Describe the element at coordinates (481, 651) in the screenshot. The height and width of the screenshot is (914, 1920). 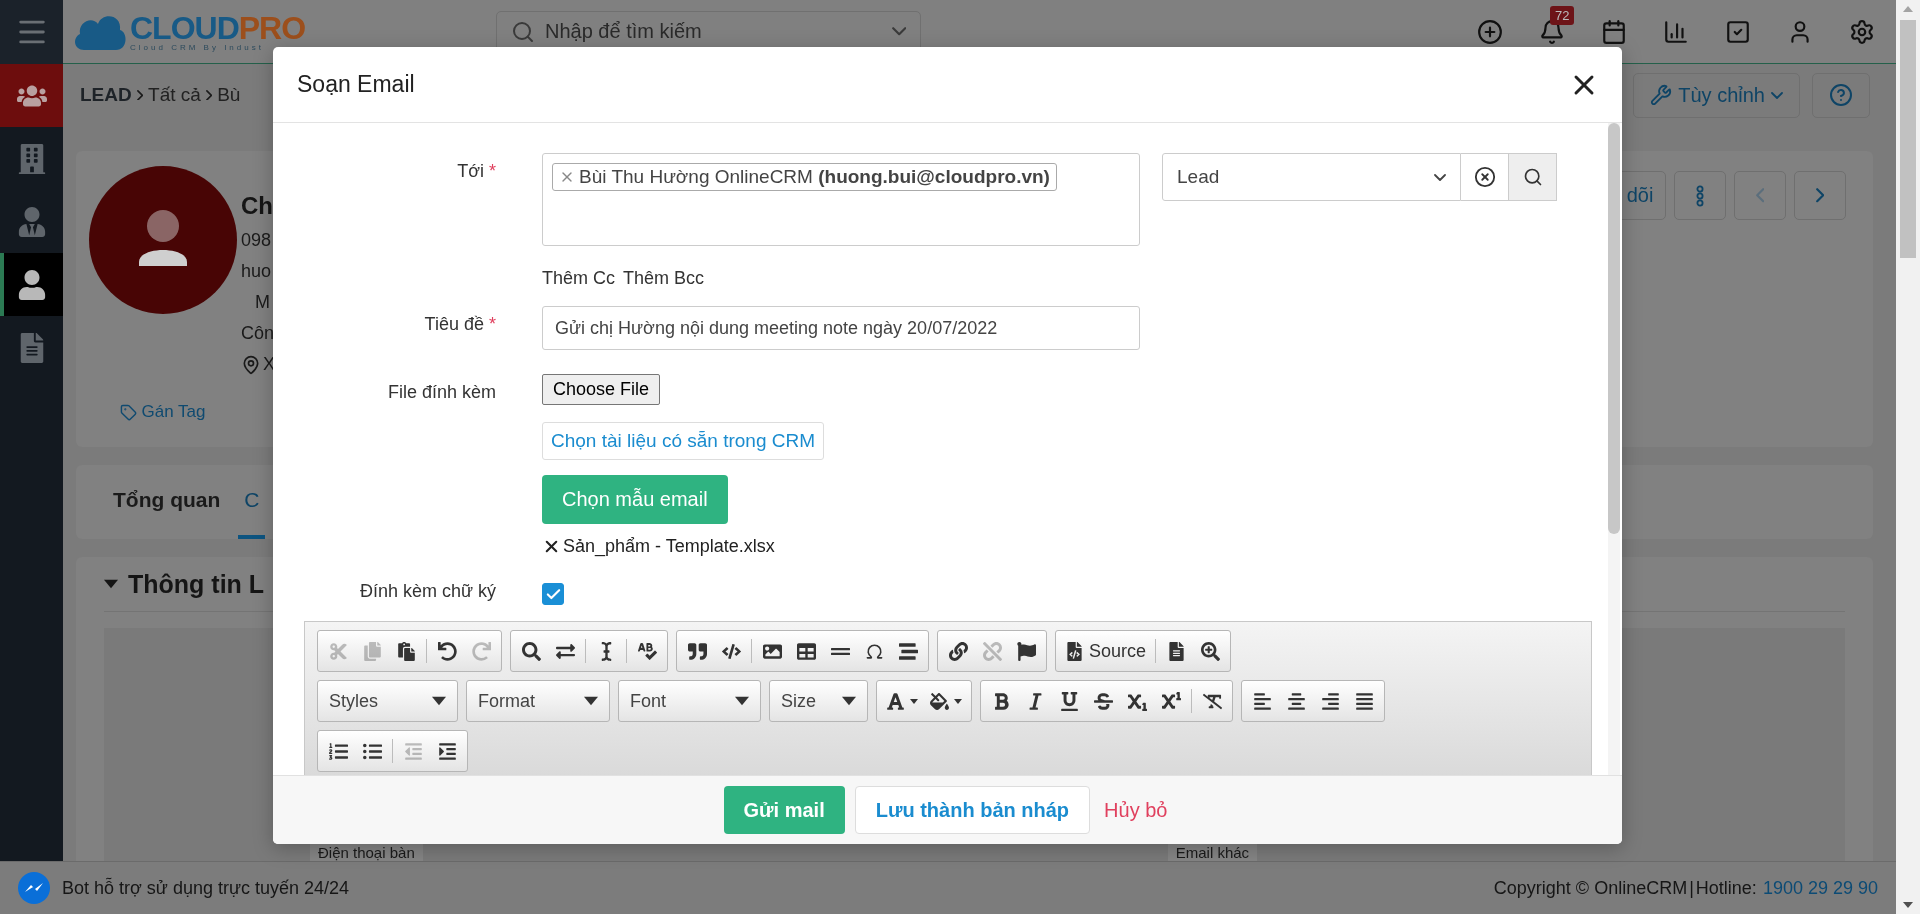
I see `redo-icon` at that location.